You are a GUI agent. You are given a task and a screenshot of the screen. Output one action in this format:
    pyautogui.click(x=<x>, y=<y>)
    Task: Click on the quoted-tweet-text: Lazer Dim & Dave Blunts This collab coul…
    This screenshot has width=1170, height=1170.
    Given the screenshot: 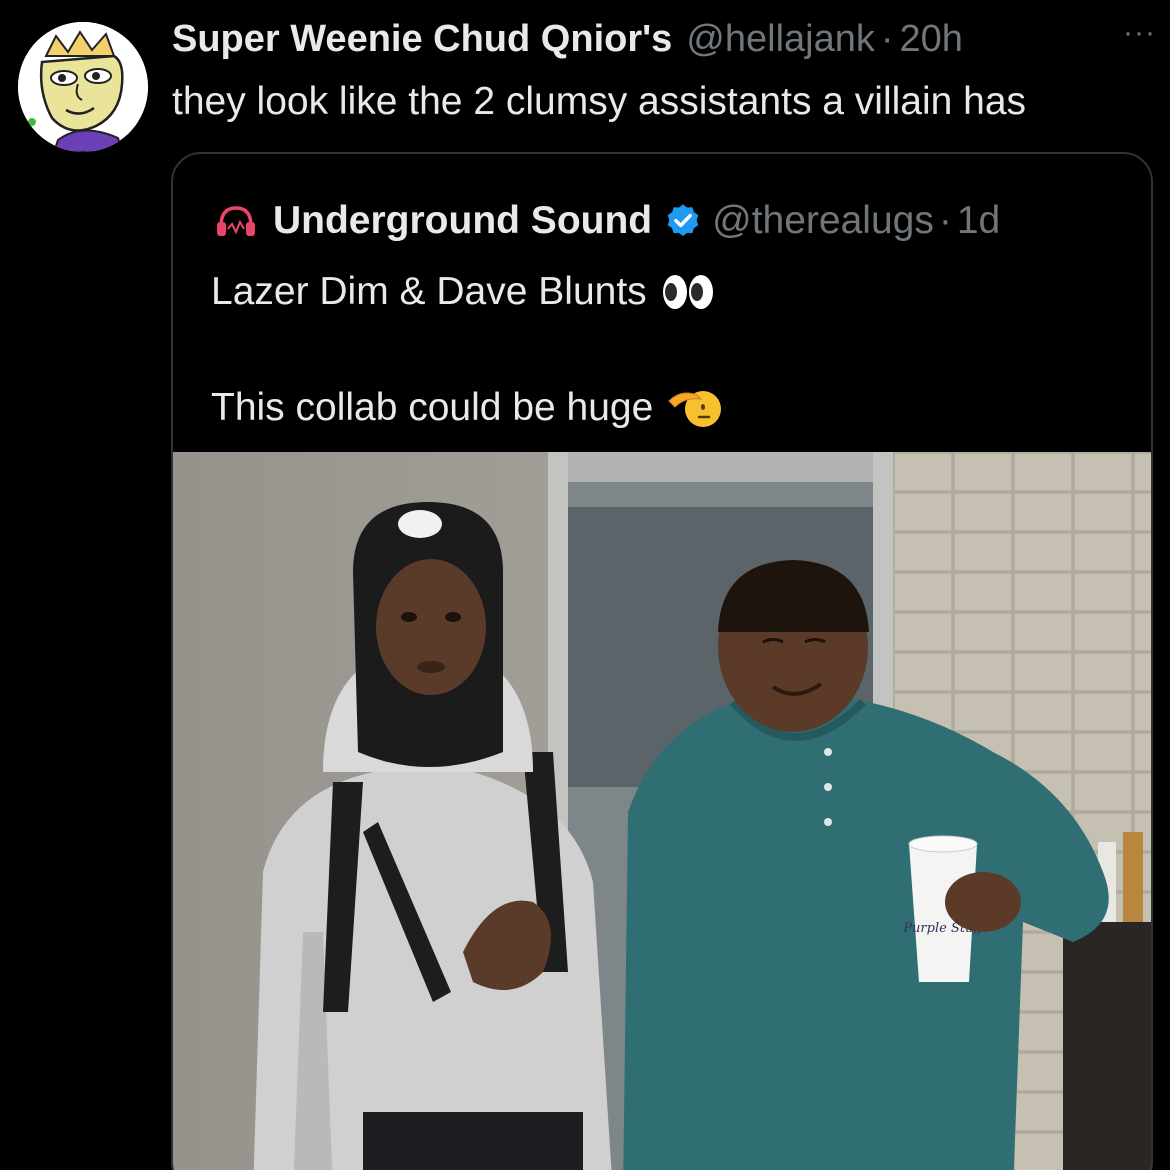 What is the action you would take?
    pyautogui.click(x=661, y=350)
    